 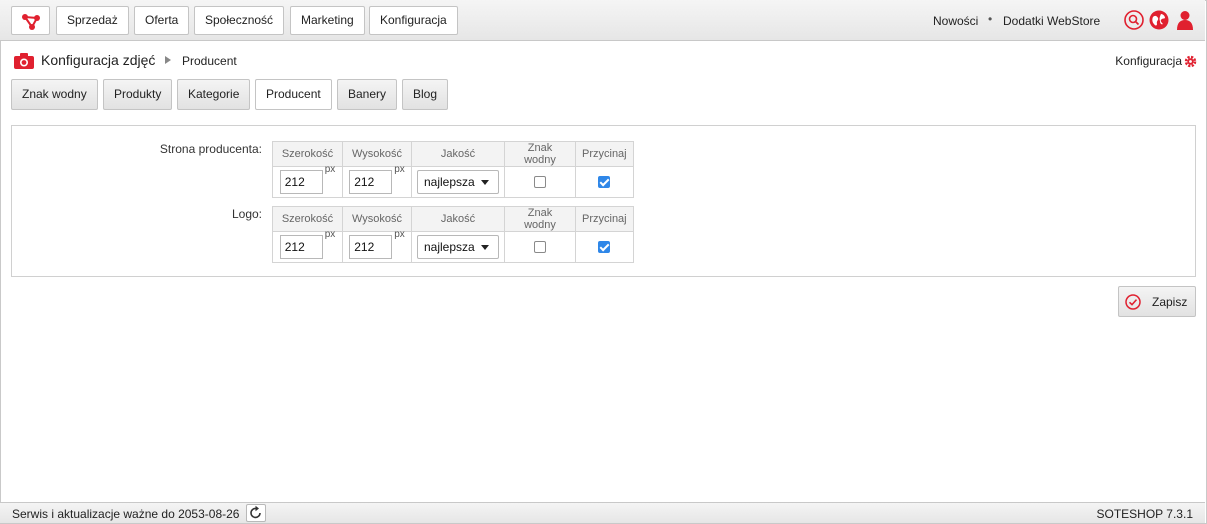 I want to click on tab-categories: Kategorie, so click(x=214, y=94).